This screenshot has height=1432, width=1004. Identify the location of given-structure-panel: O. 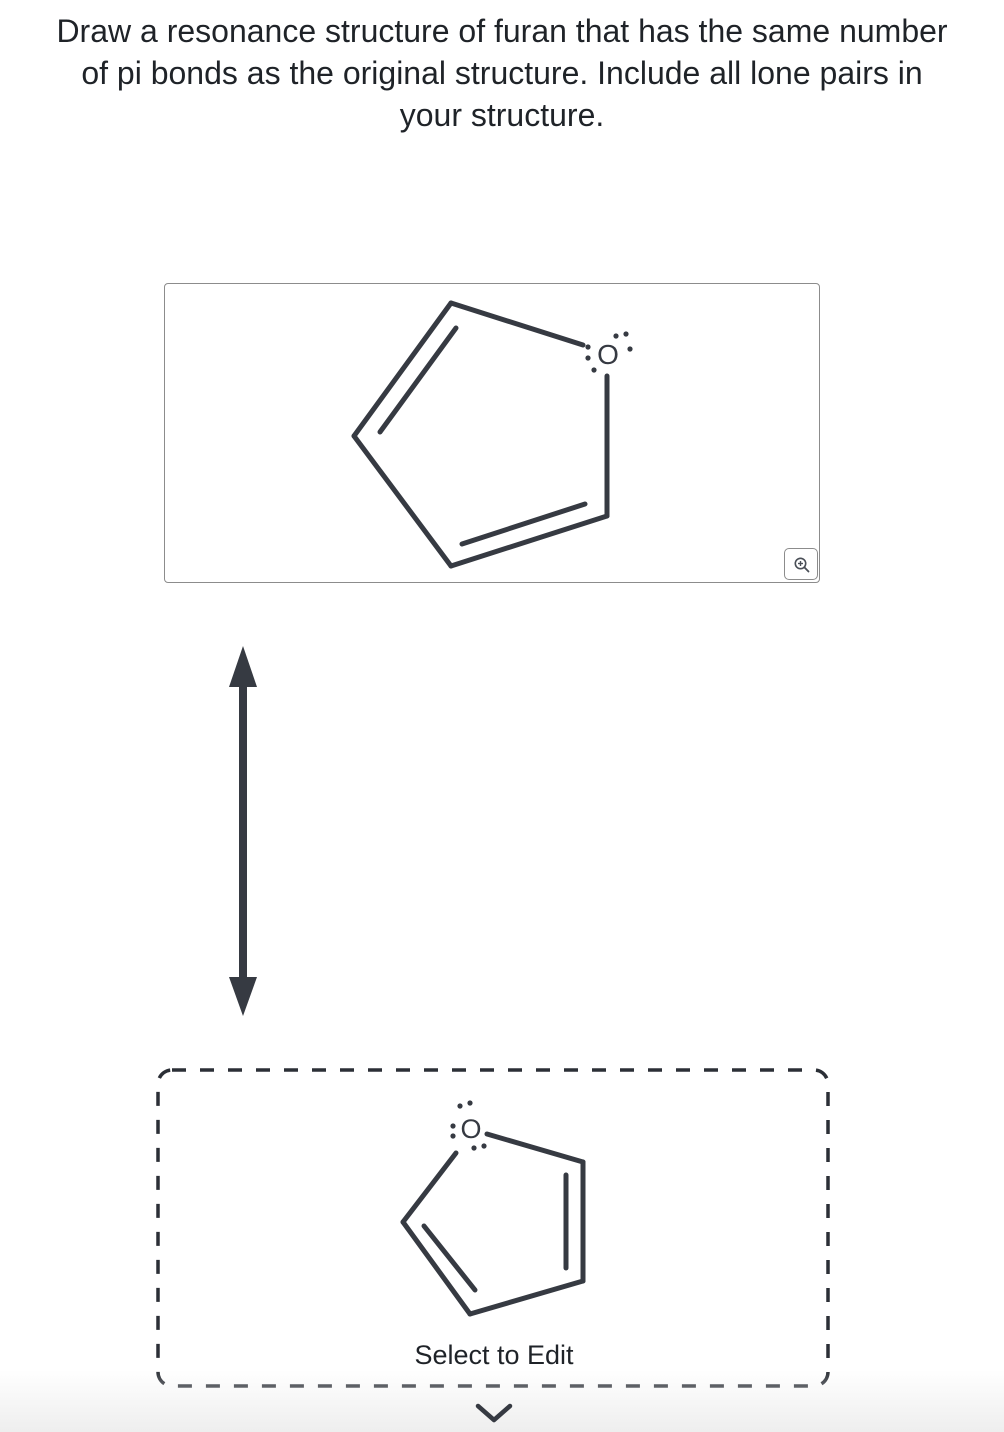
(492, 433).